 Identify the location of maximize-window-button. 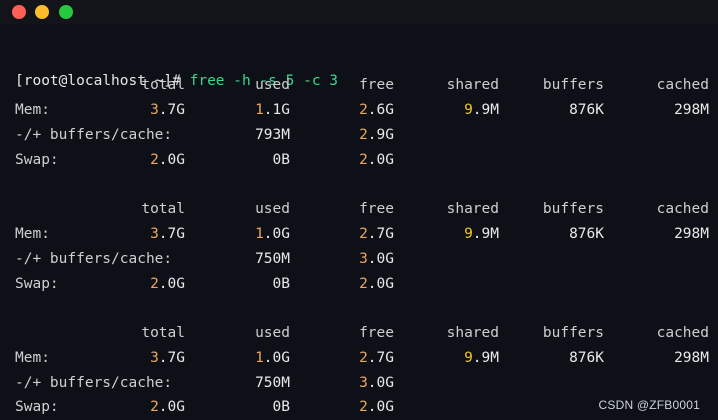
(66, 12).